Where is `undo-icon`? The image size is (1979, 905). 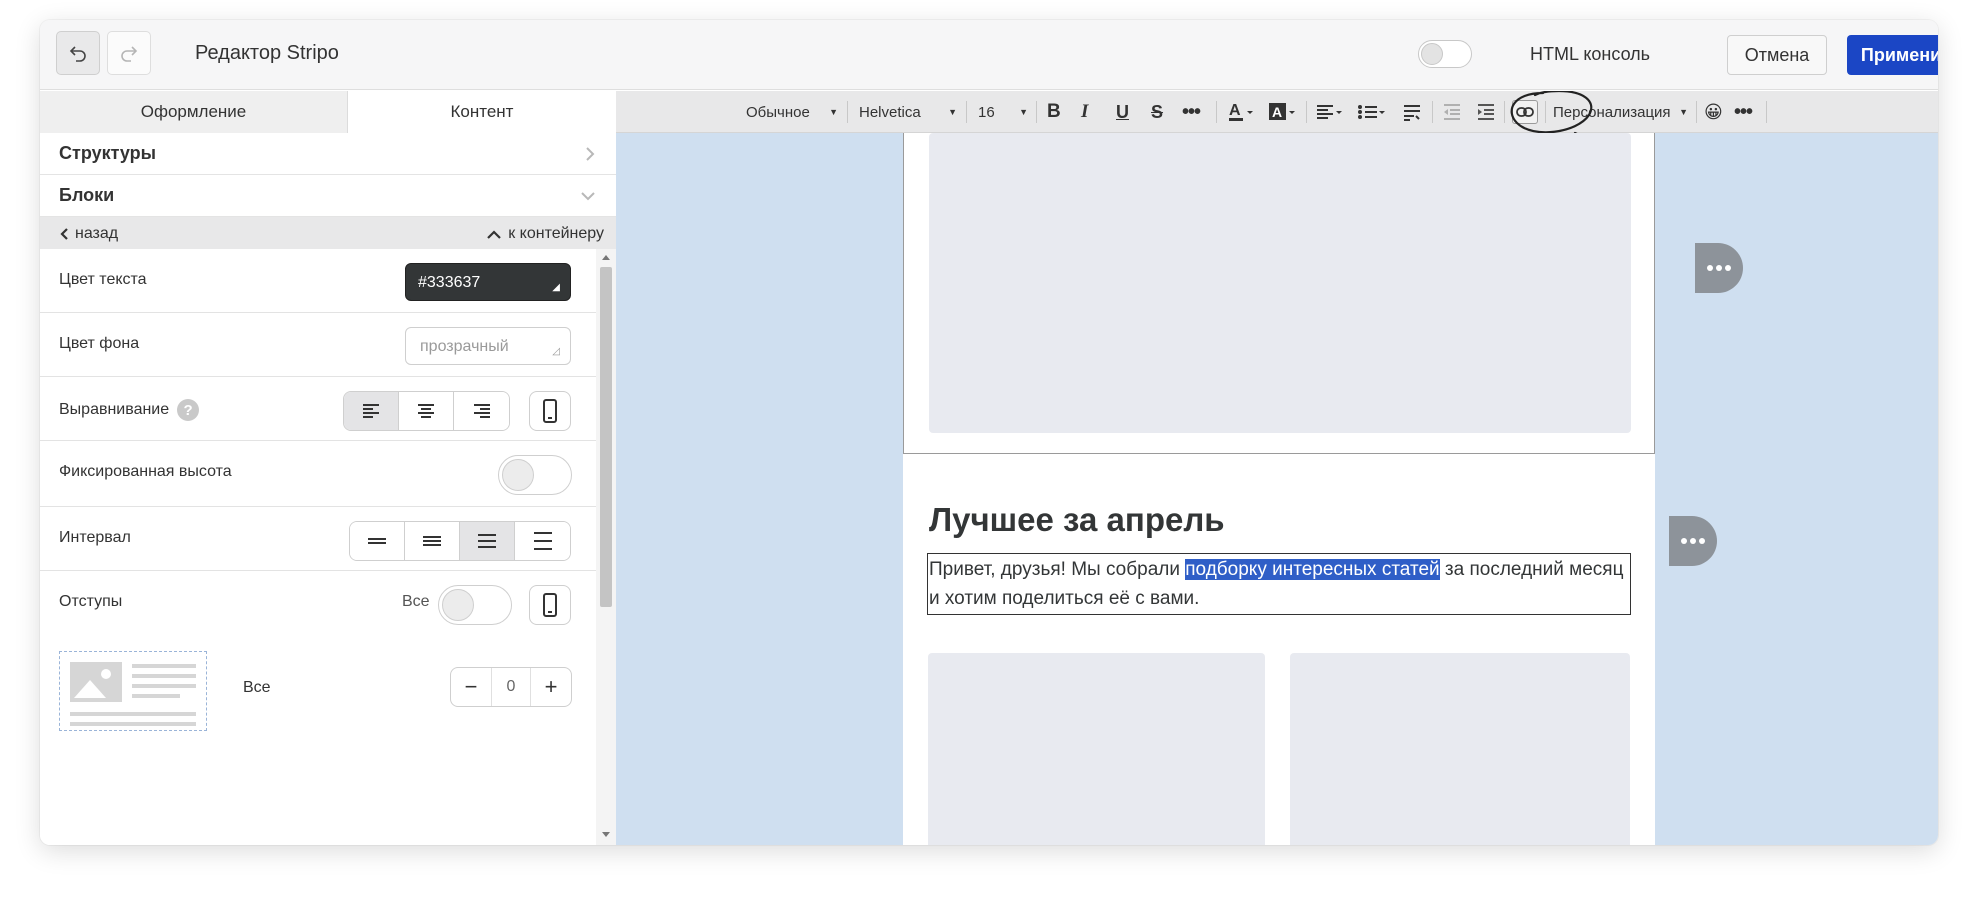 undo-icon is located at coordinates (77, 54).